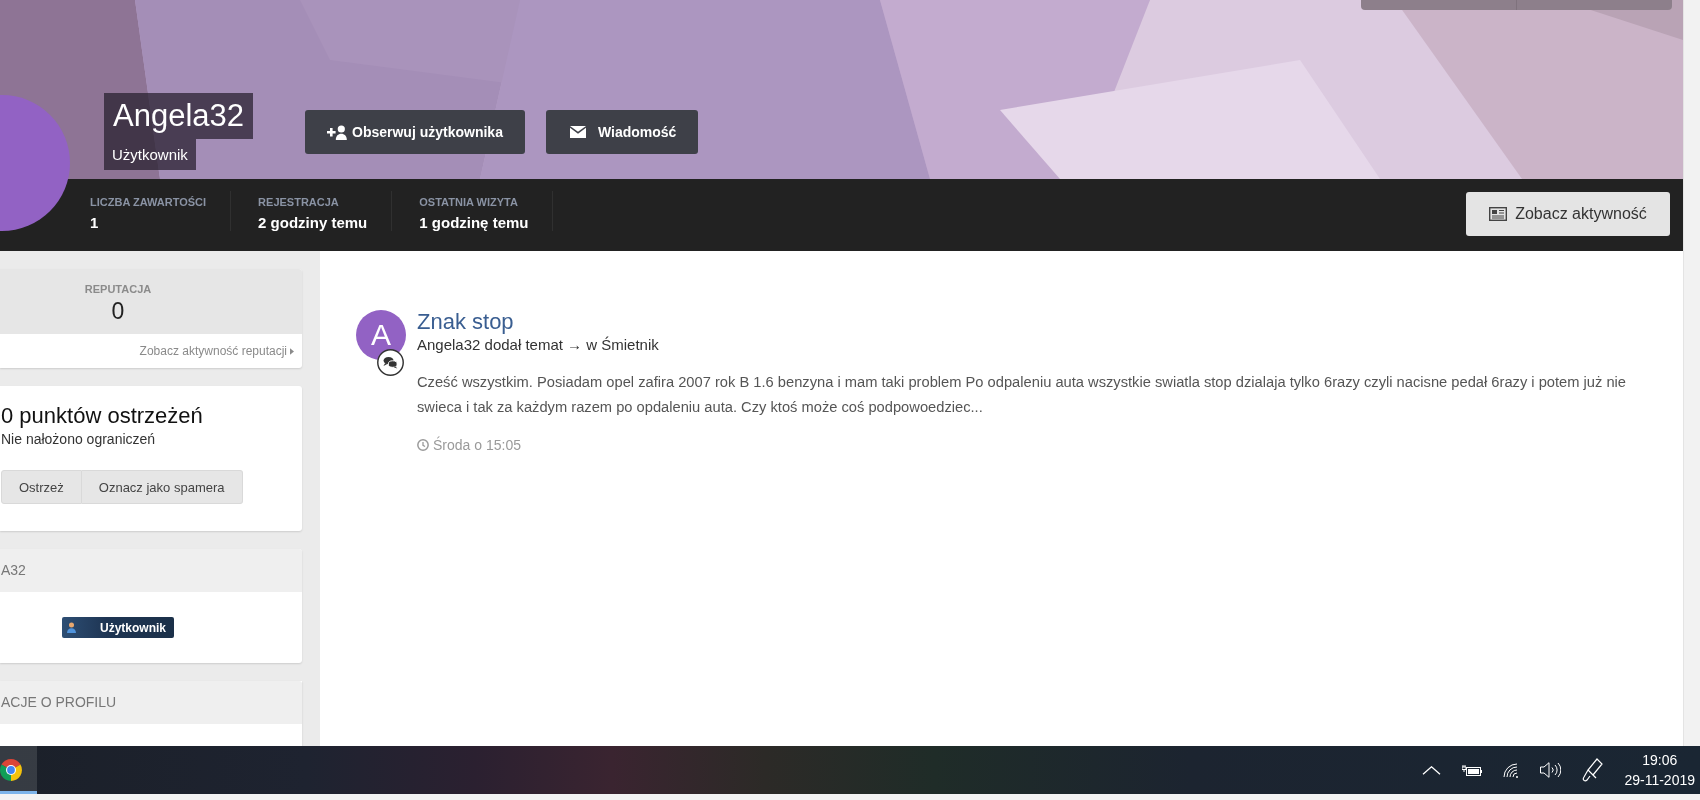 Image resolution: width=1700 pixels, height=800 pixels. Describe the element at coordinates (1568, 214) in the screenshot. I see `view-activity-button: Zobacz aktywność` at that location.